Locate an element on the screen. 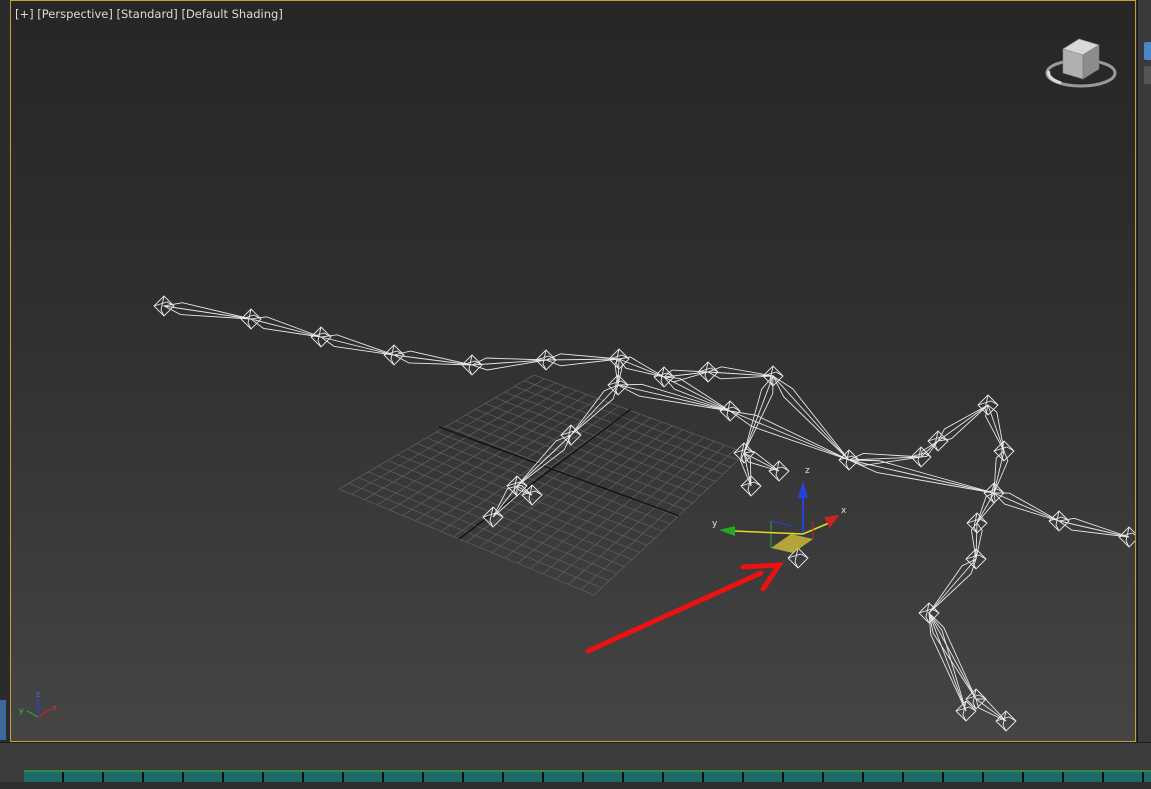 This screenshot has width=1151, height=789. viewcube-icon is located at coordinates (1081, 63).